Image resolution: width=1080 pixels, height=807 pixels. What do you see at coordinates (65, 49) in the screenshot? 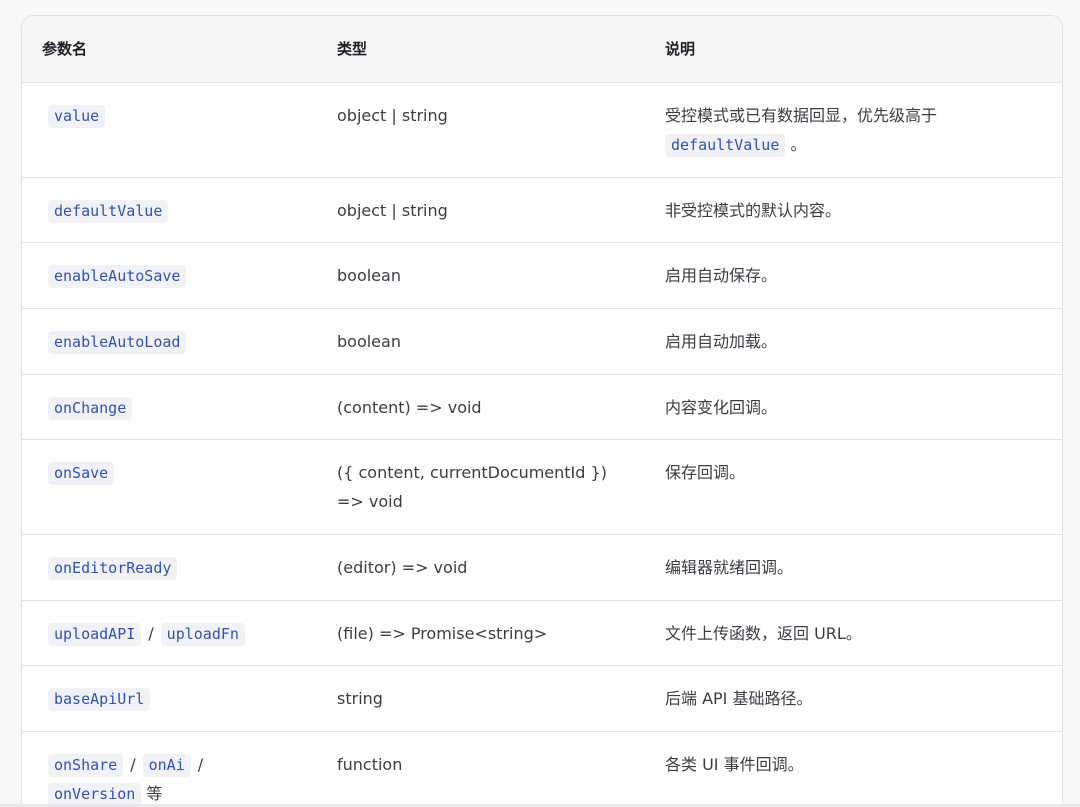
I see `header-param-name: 参数名` at bounding box center [65, 49].